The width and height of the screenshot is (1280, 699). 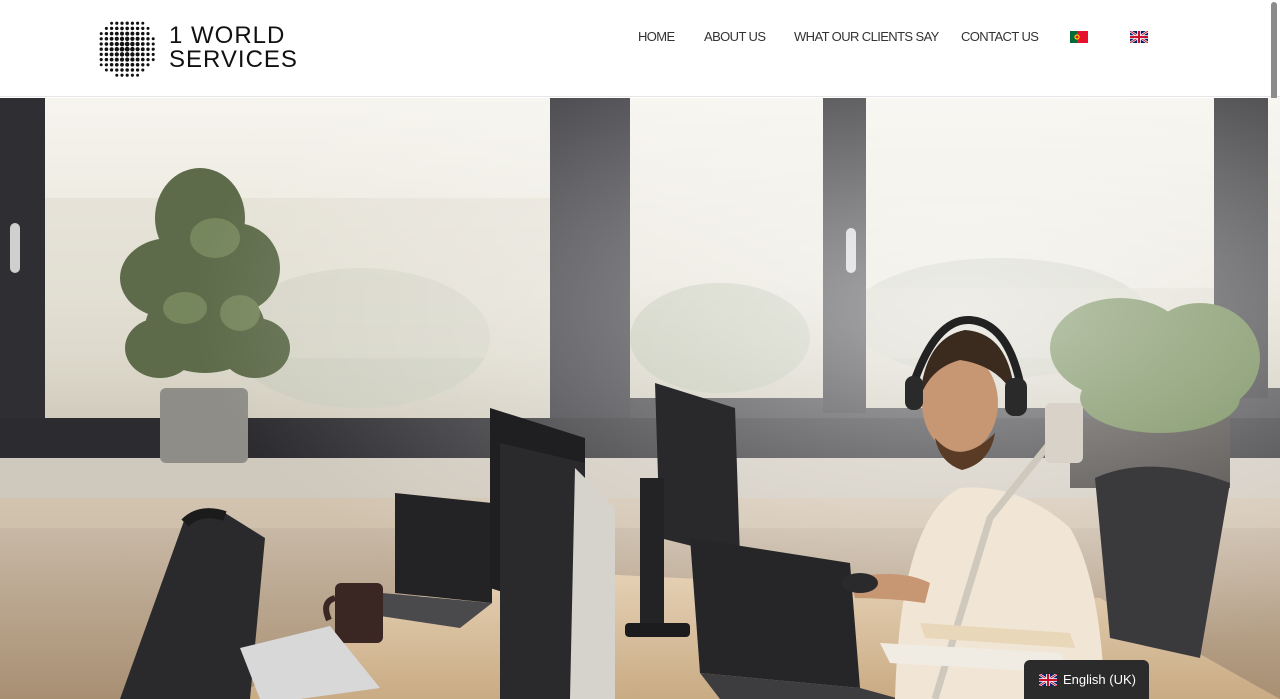 I want to click on site-logo: 1 WORLD SERVICES, so click(x=200, y=48).